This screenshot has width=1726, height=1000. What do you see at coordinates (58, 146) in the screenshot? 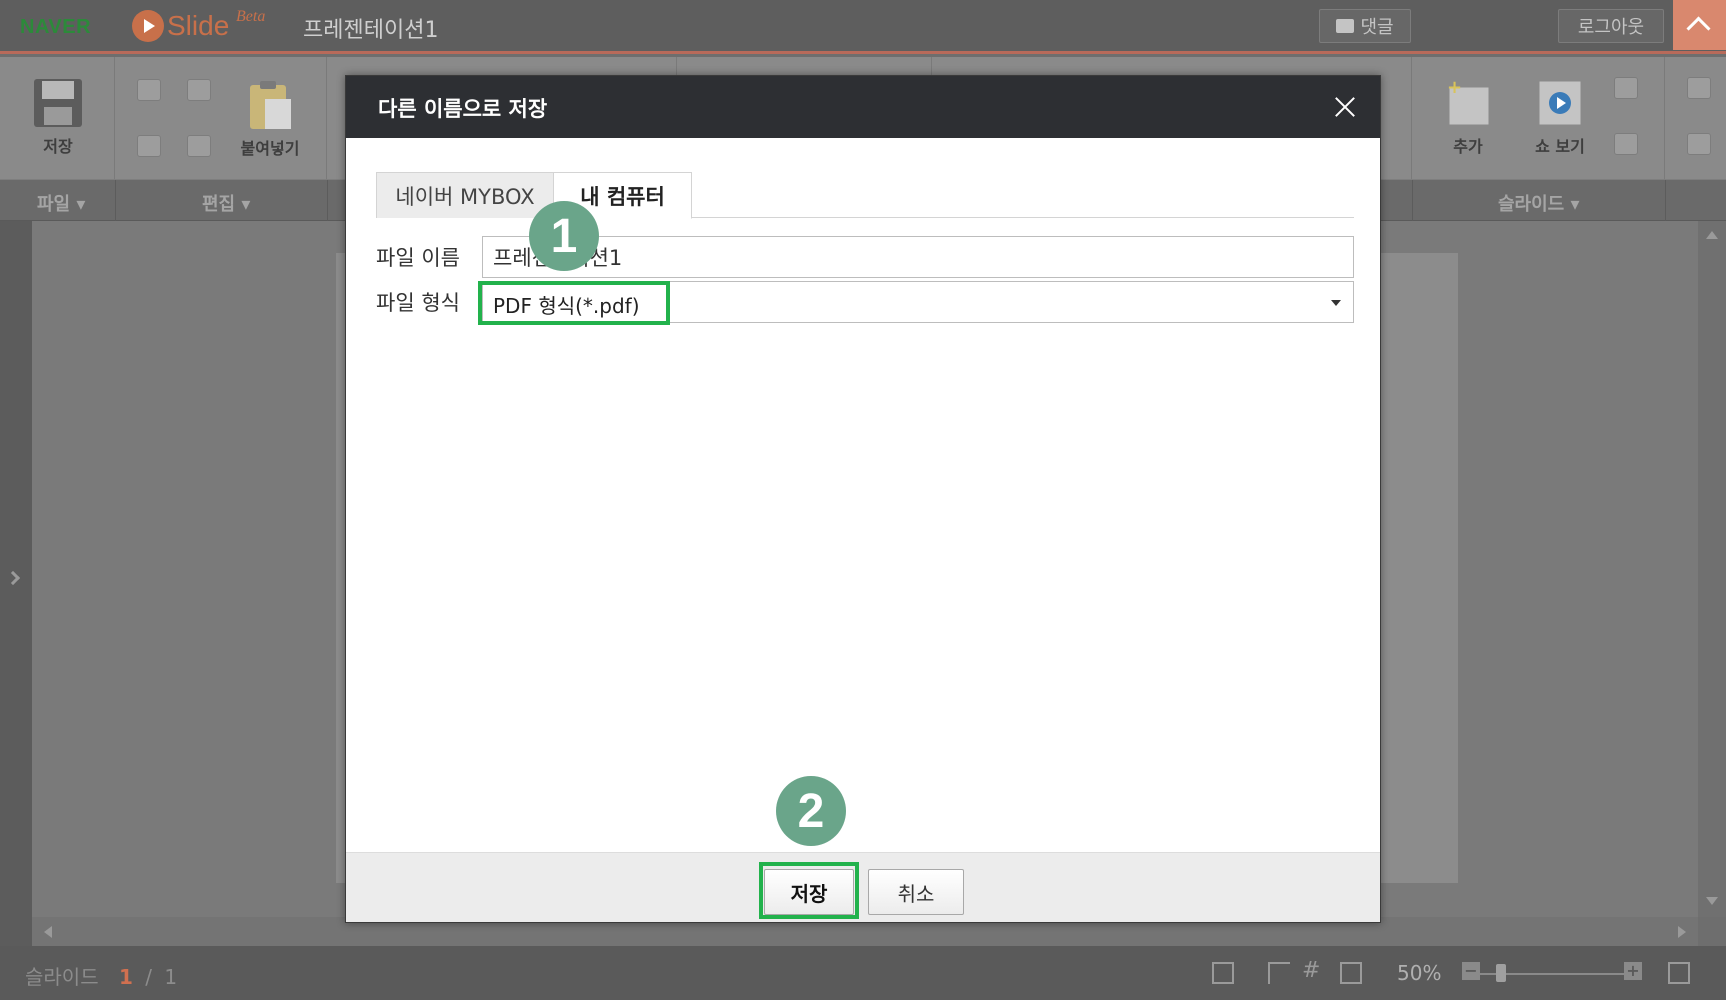
I see `save-tool-label: 저장` at bounding box center [58, 146].